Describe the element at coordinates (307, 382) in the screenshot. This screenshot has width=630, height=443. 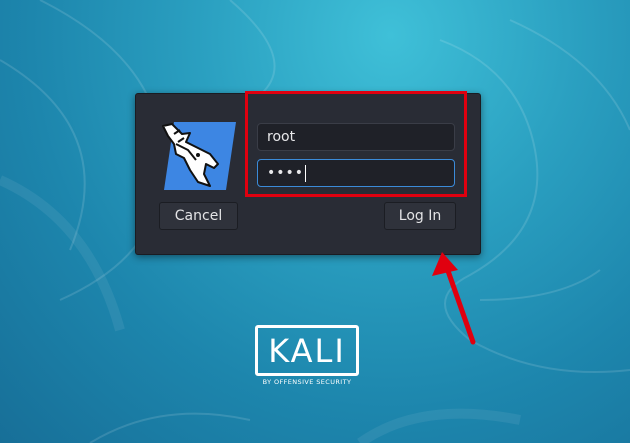
I see `kali-tagline: BY OFFENSIVE SECURITY` at that location.